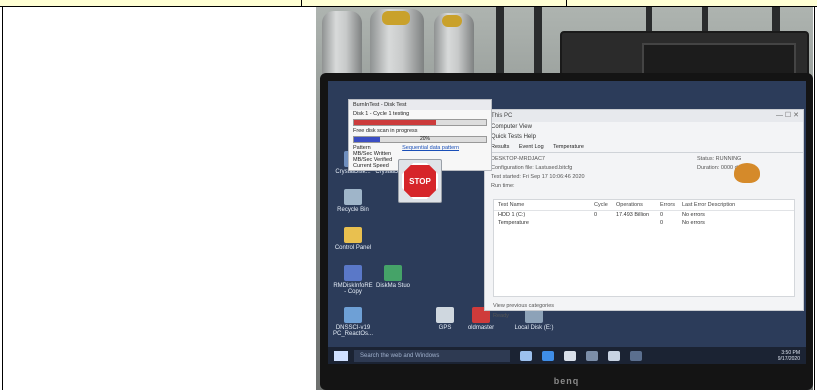 The width and height of the screenshot is (817, 390). I want to click on tab-bar: Results Event Log Temperature, so click(644, 147).